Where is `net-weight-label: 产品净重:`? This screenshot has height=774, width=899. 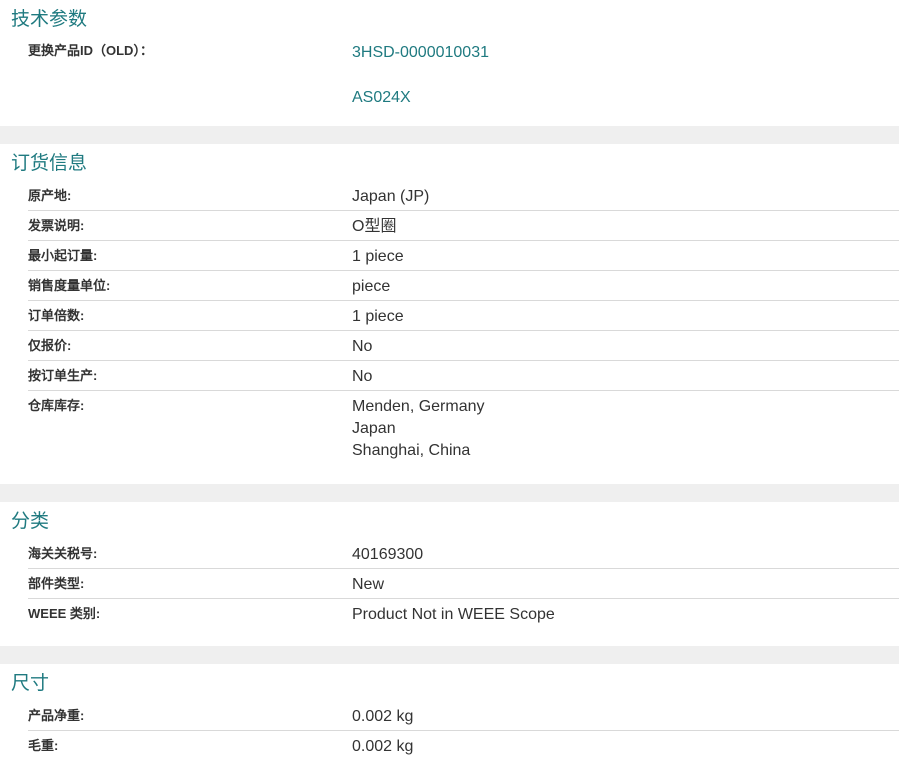 net-weight-label: 产品净重: is located at coordinates (56, 715).